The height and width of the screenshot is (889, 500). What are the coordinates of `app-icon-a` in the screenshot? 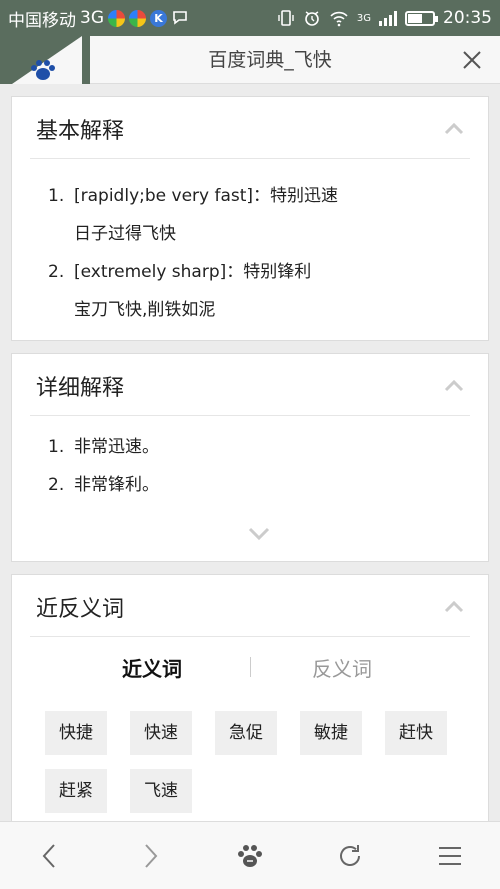 It's located at (116, 18).